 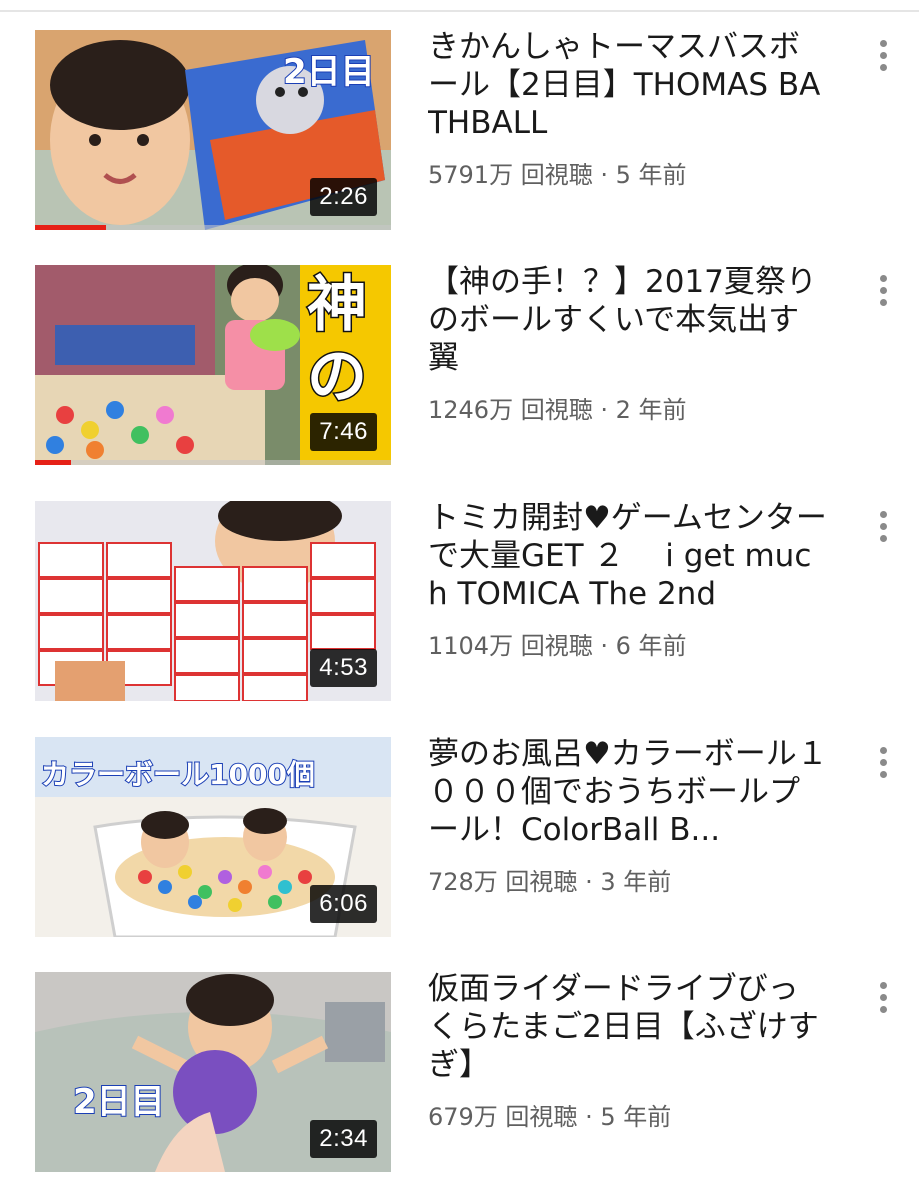 I want to click on view-count: 1104万 回視聴, so click(x=510, y=646).